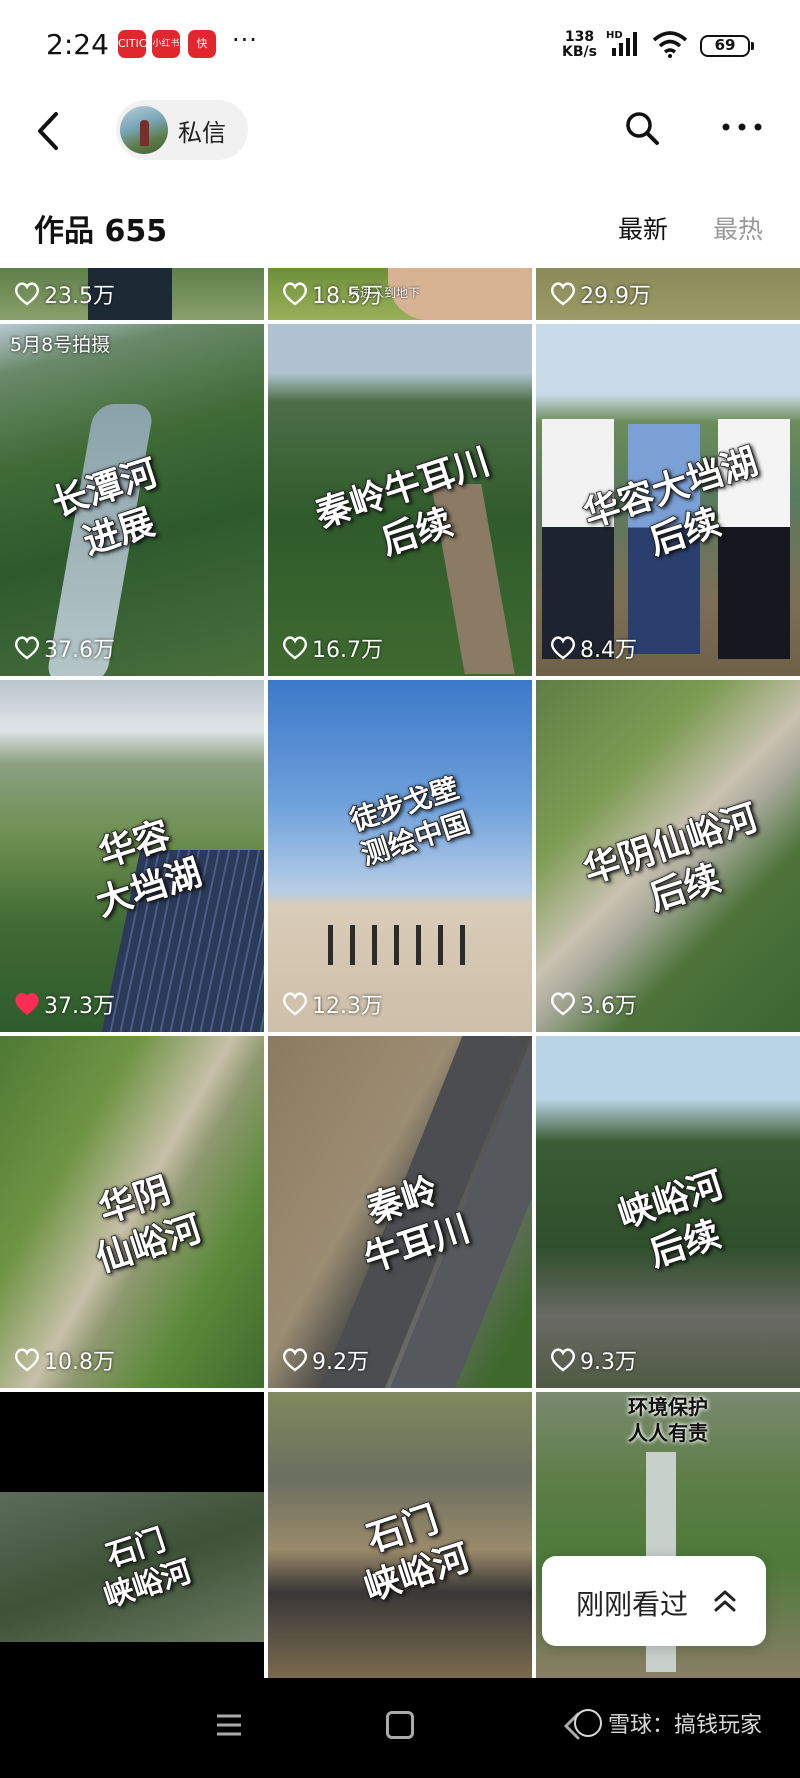  I want to click on private-message-label: 私信, so click(202, 133).